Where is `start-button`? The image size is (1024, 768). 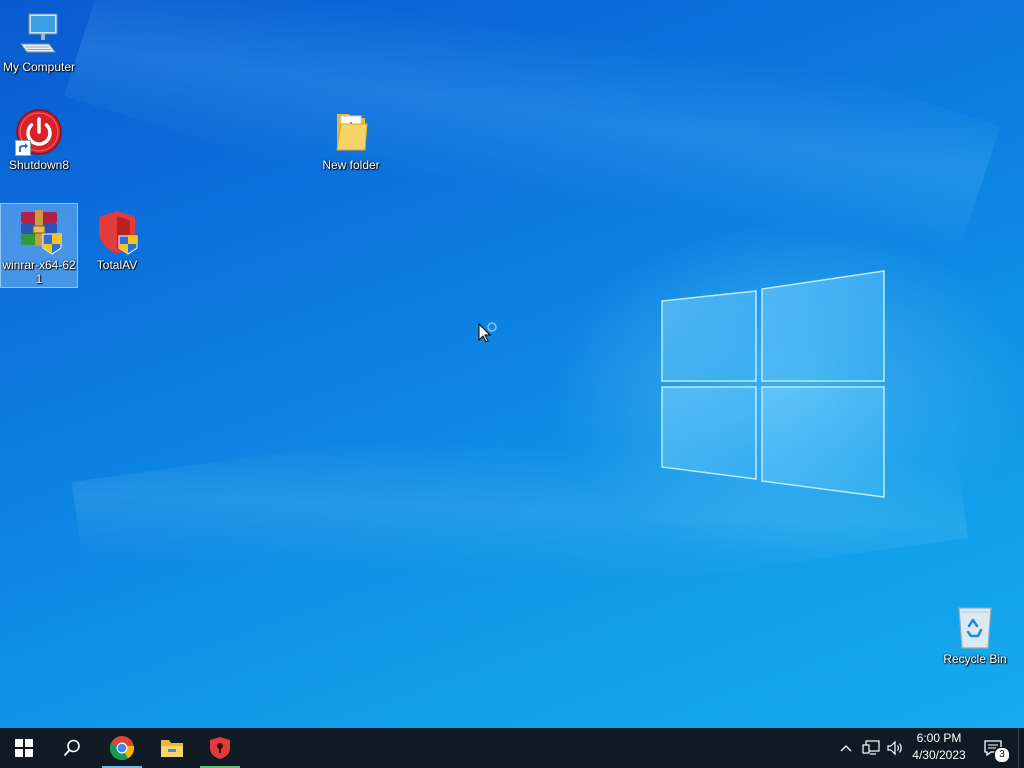 start-button is located at coordinates (24, 748).